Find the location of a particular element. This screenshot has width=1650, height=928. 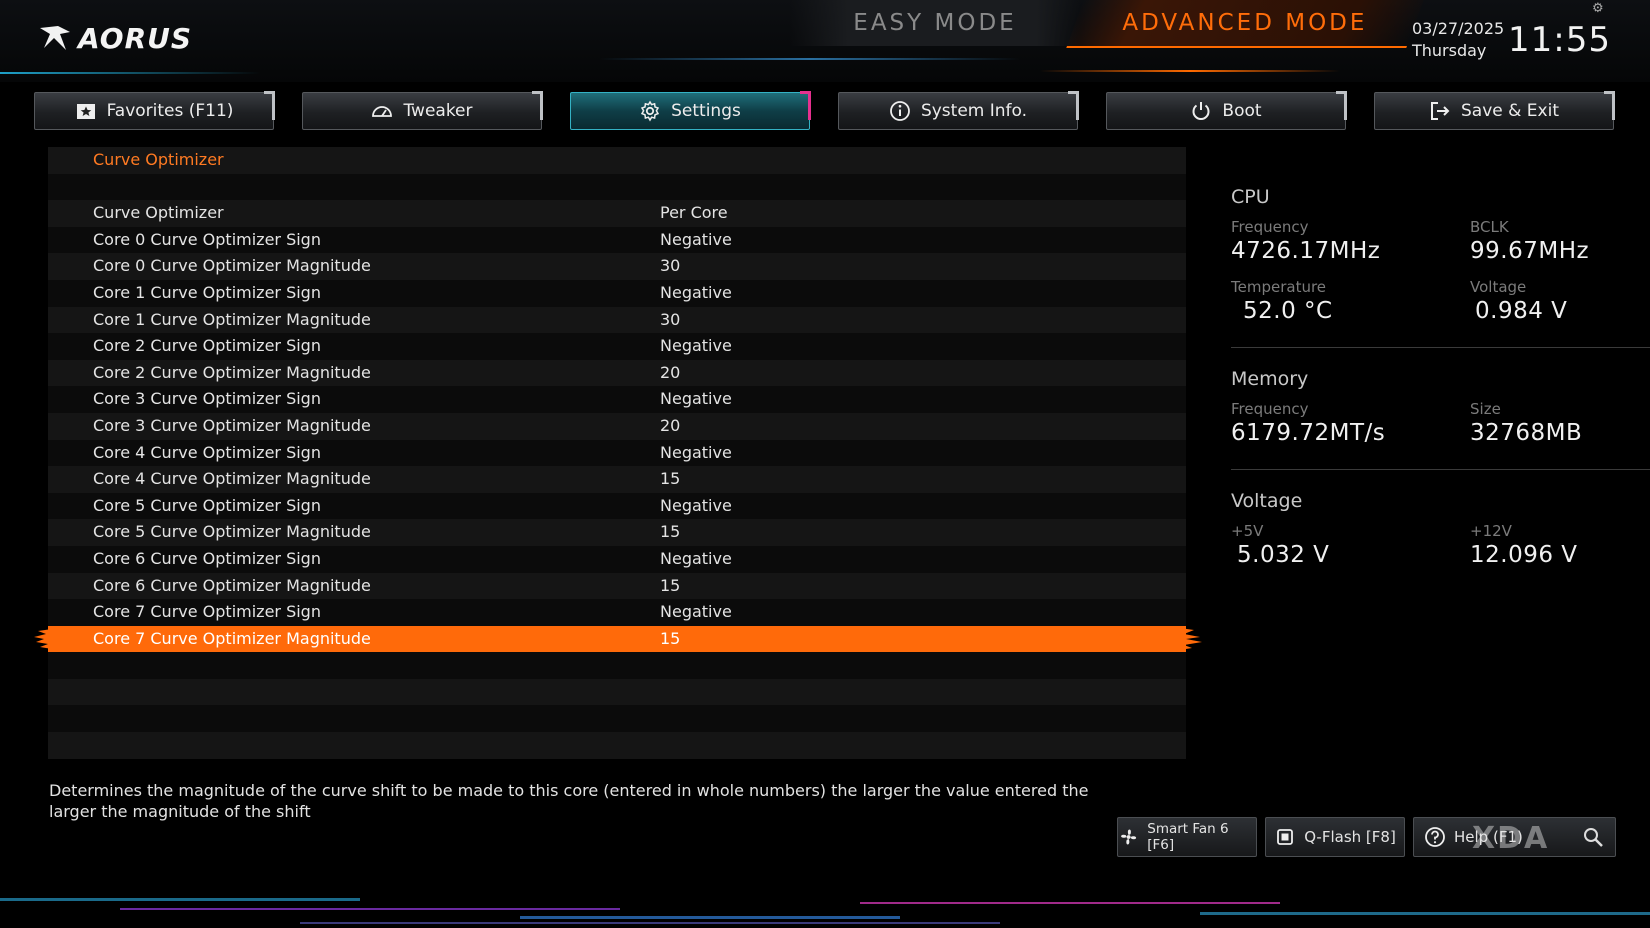

setting-row: Core 5 Curve Optimizer Magnitude 15 is located at coordinates (617, 532).